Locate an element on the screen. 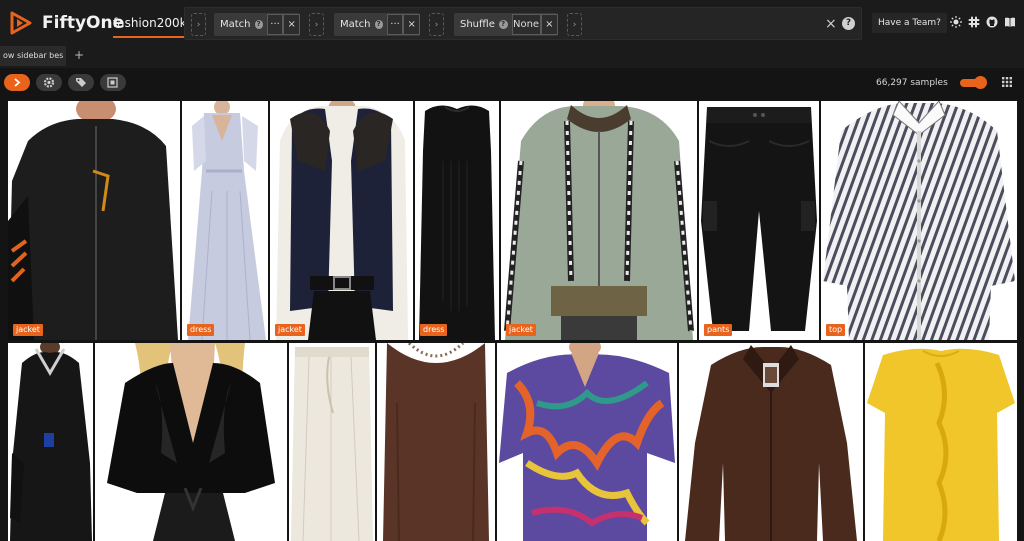 The width and height of the screenshot is (1024, 541). theme-sun-icon is located at coordinates (956, 22).